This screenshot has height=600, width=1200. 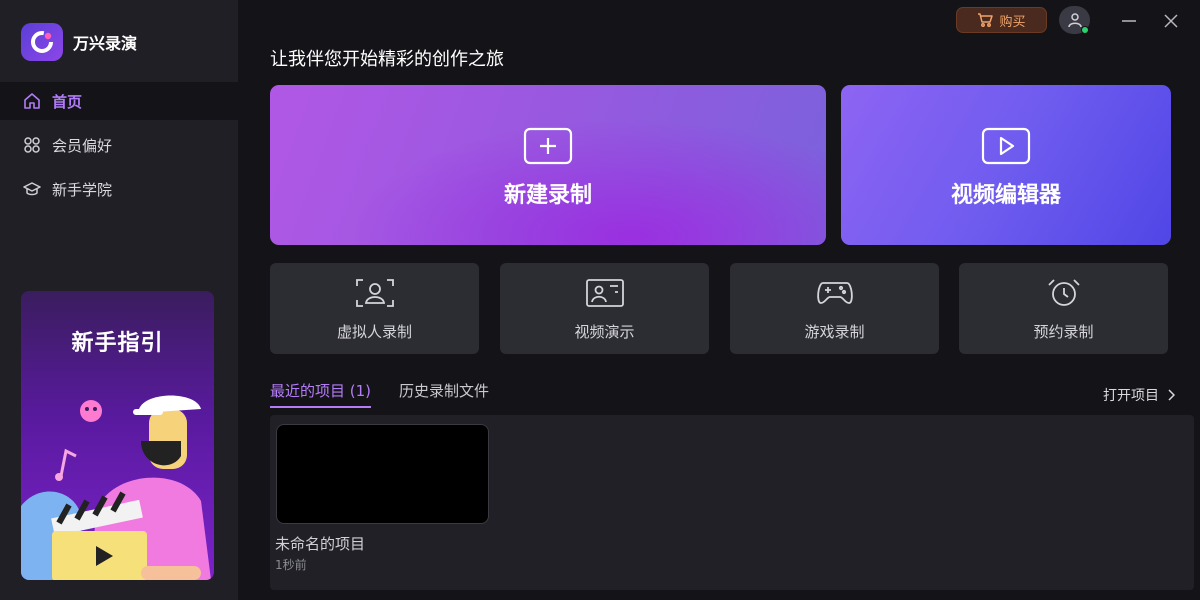 I want to click on page-title: 让我伴您开始精彩的创作之旅, so click(x=387, y=59).